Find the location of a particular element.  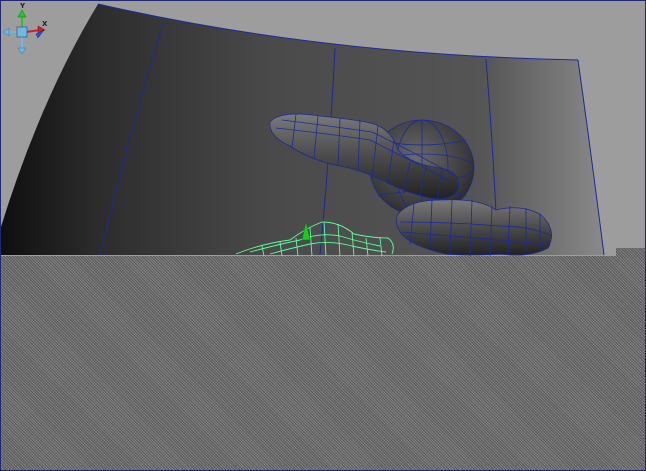

stipple-overlay-corner is located at coordinates (631, 253).